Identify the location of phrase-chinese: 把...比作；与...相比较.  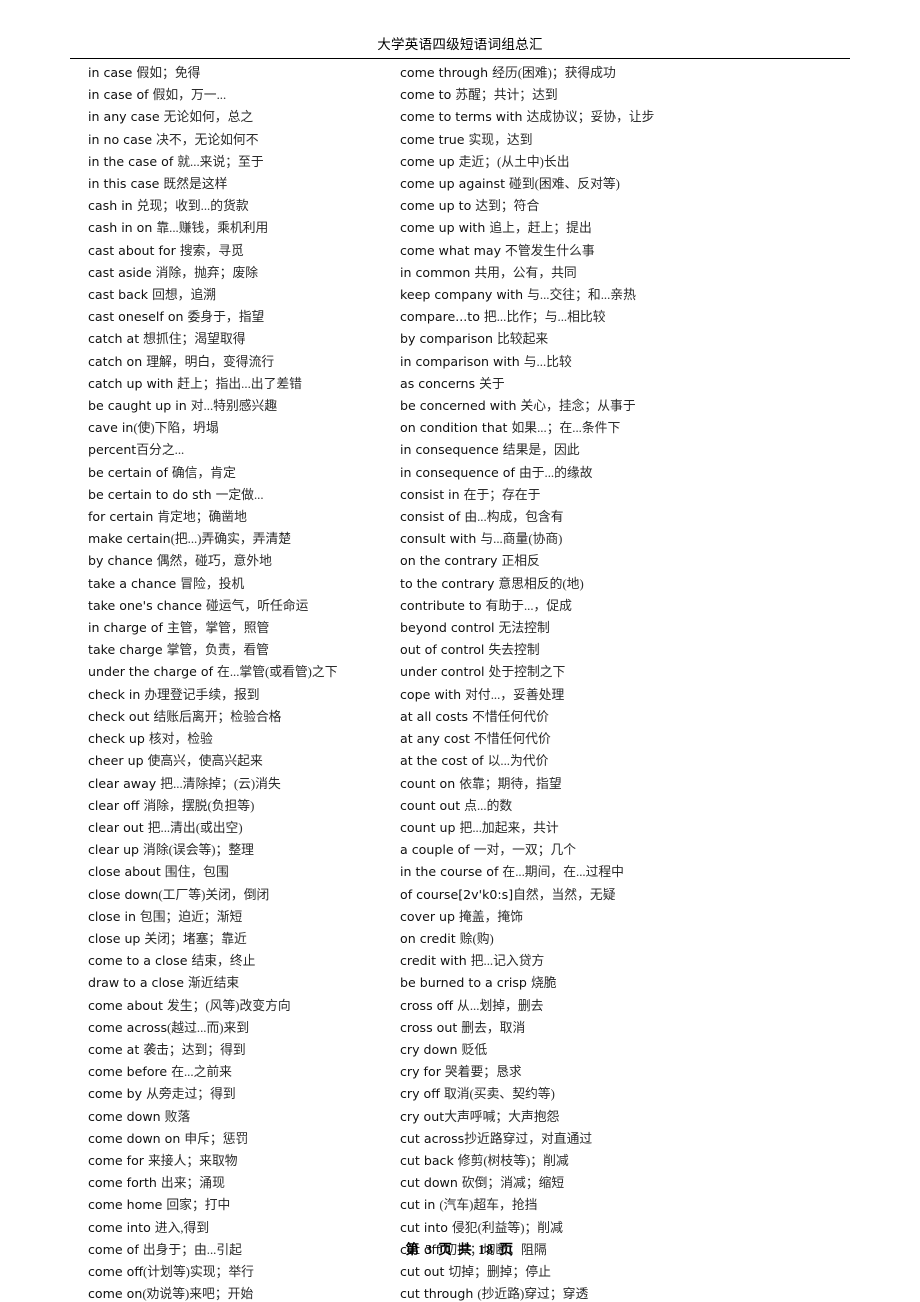
(544, 317).